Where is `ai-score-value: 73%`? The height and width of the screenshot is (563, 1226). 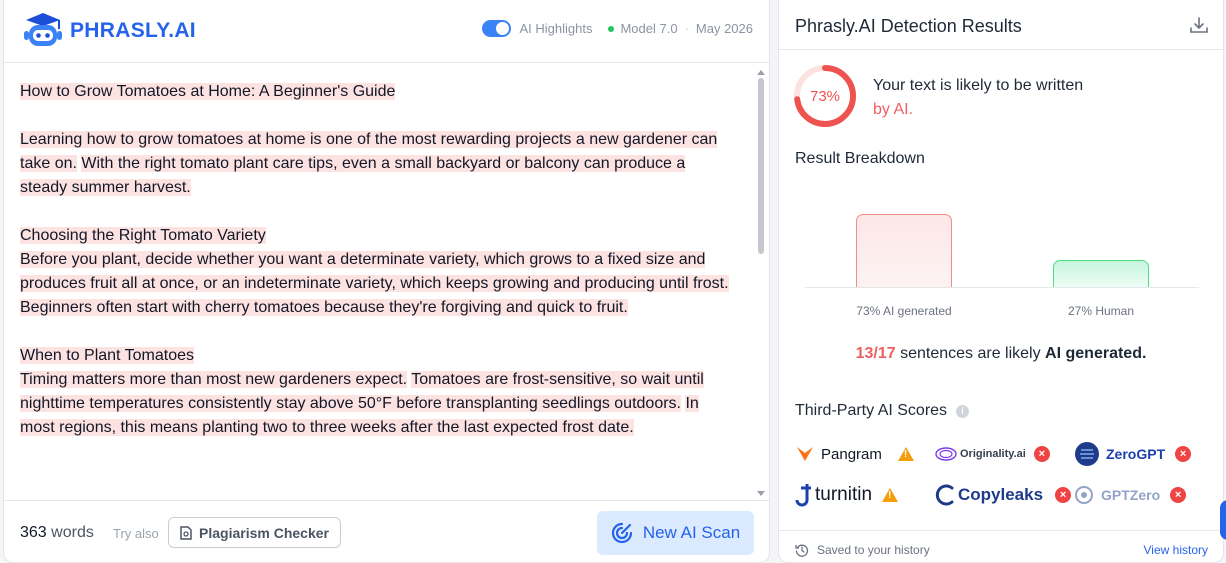 ai-score-value: 73% is located at coordinates (825, 96).